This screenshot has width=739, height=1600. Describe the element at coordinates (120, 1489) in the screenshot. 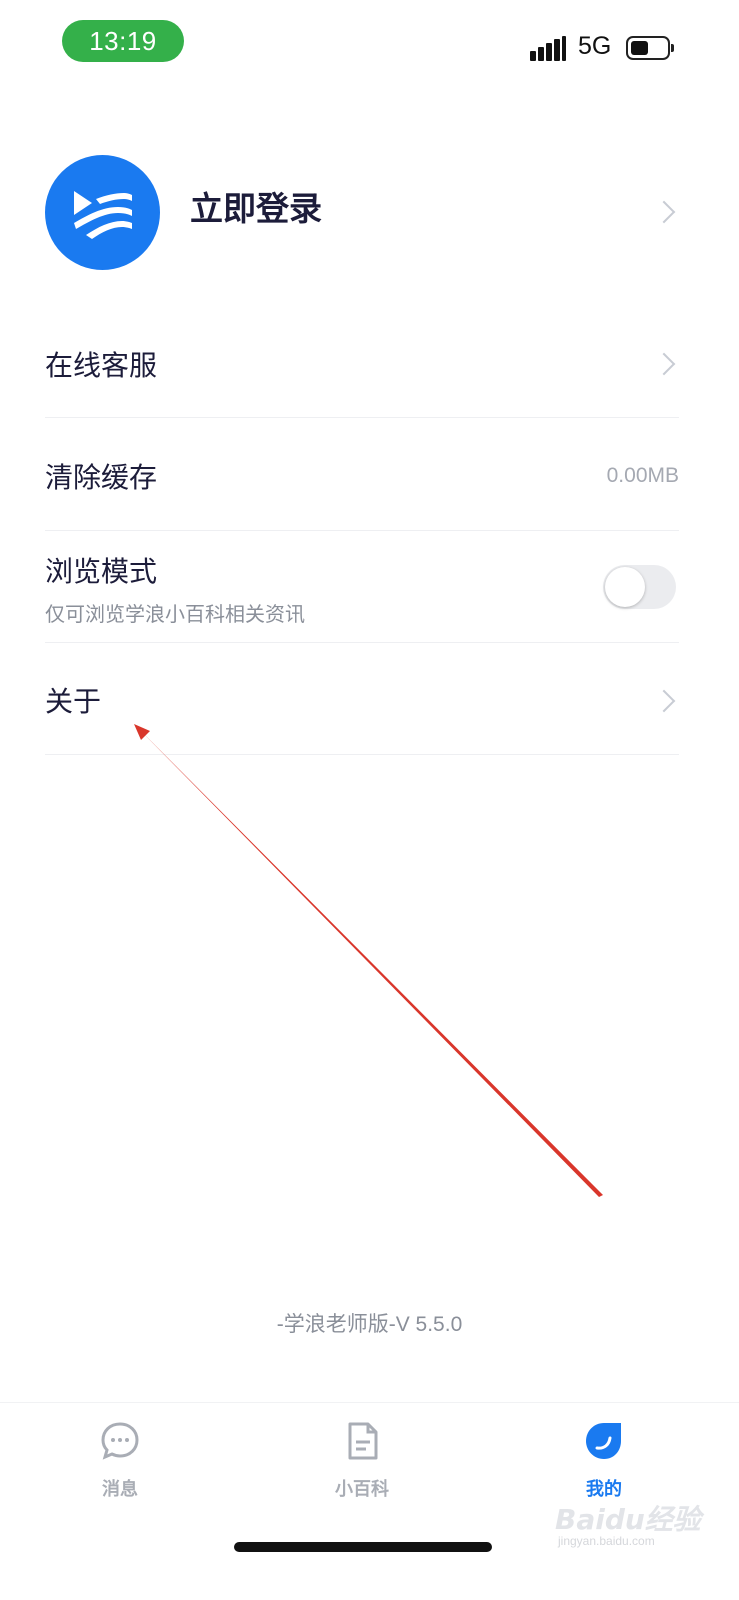

I see `tab-label: 消息` at that location.